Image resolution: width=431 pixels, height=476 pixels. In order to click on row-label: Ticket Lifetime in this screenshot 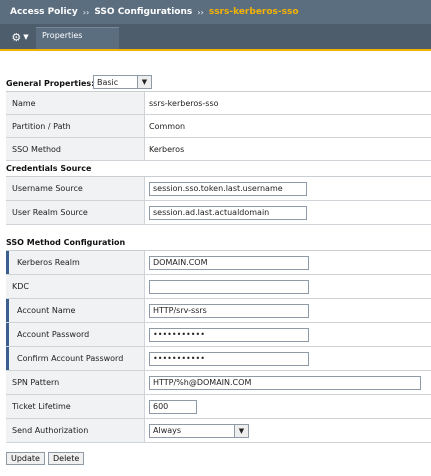, I will do `click(75, 406)`.